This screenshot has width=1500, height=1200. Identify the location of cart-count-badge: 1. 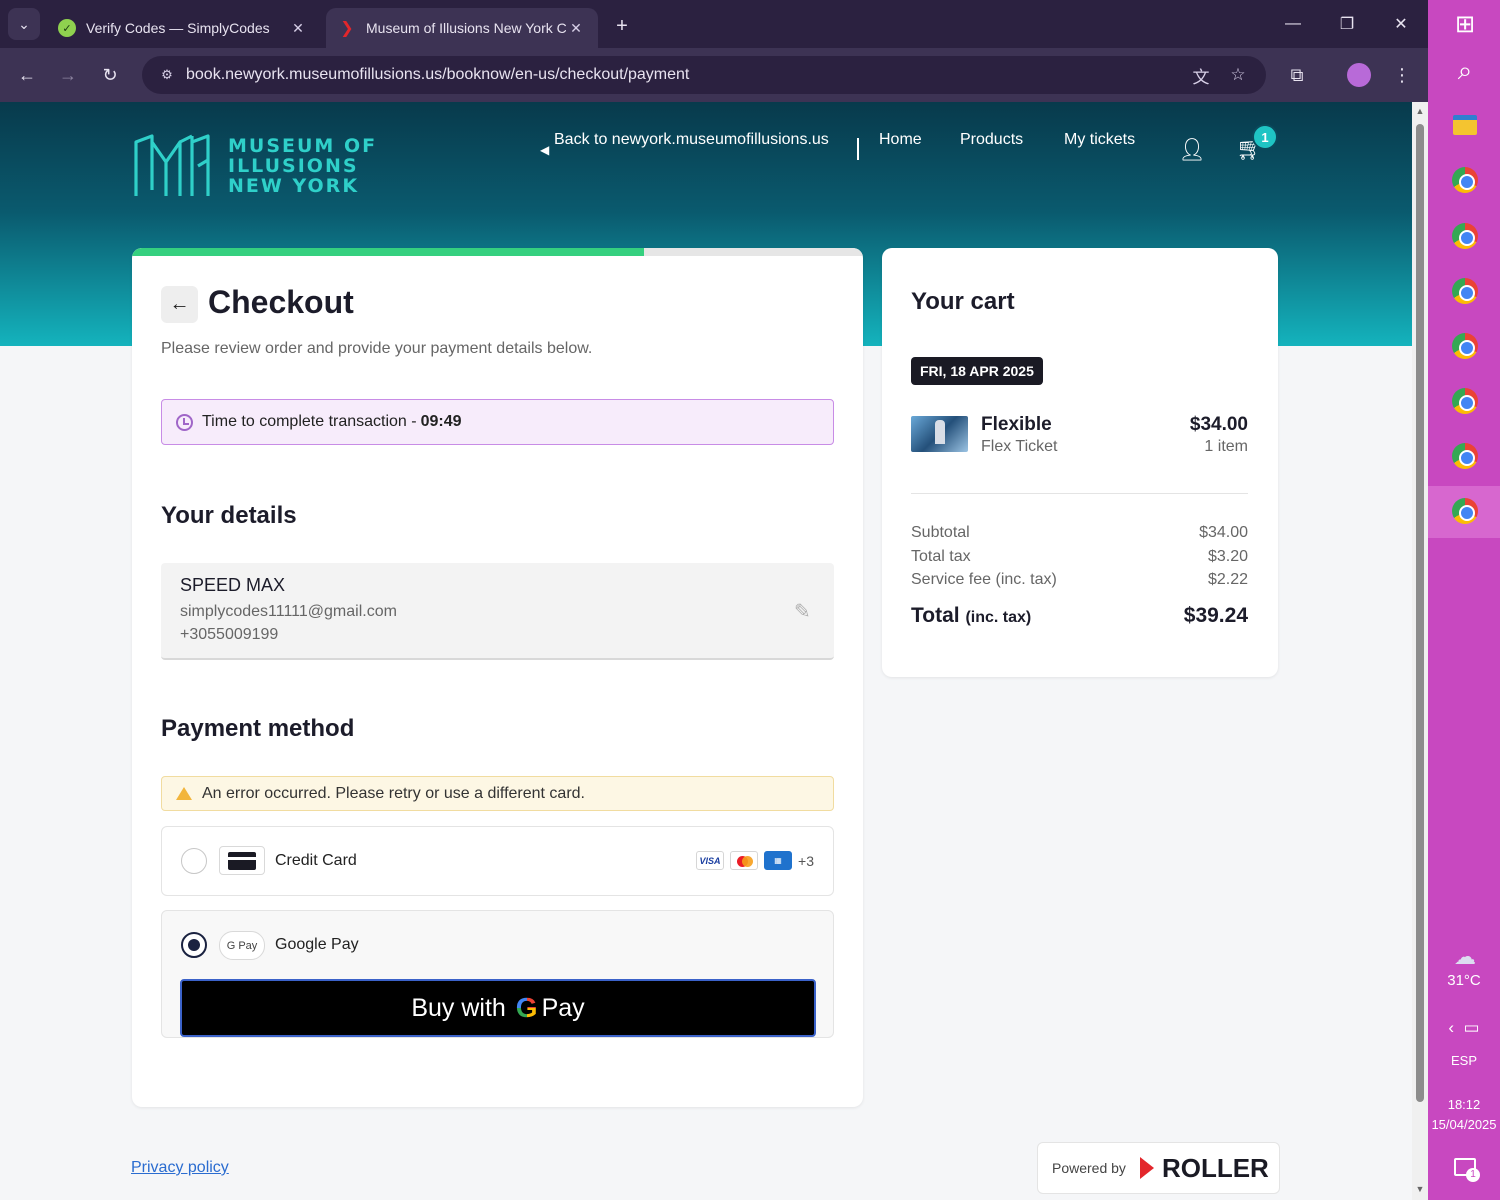
(1265, 137).